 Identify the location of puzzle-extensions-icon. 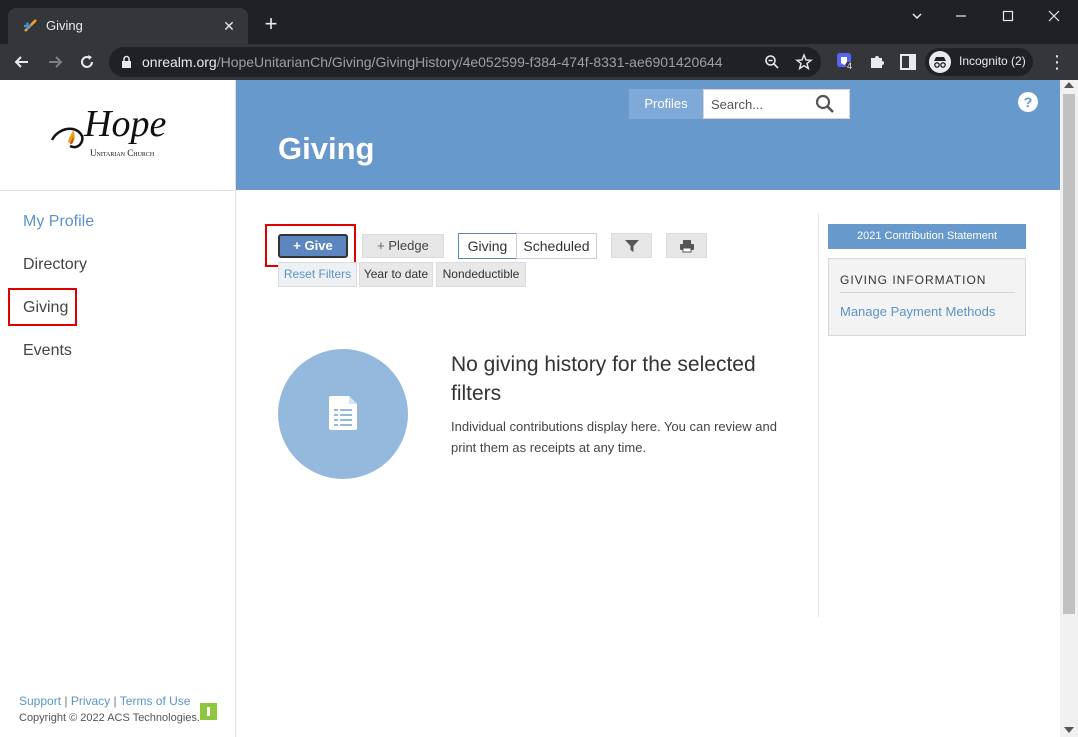
(877, 62).